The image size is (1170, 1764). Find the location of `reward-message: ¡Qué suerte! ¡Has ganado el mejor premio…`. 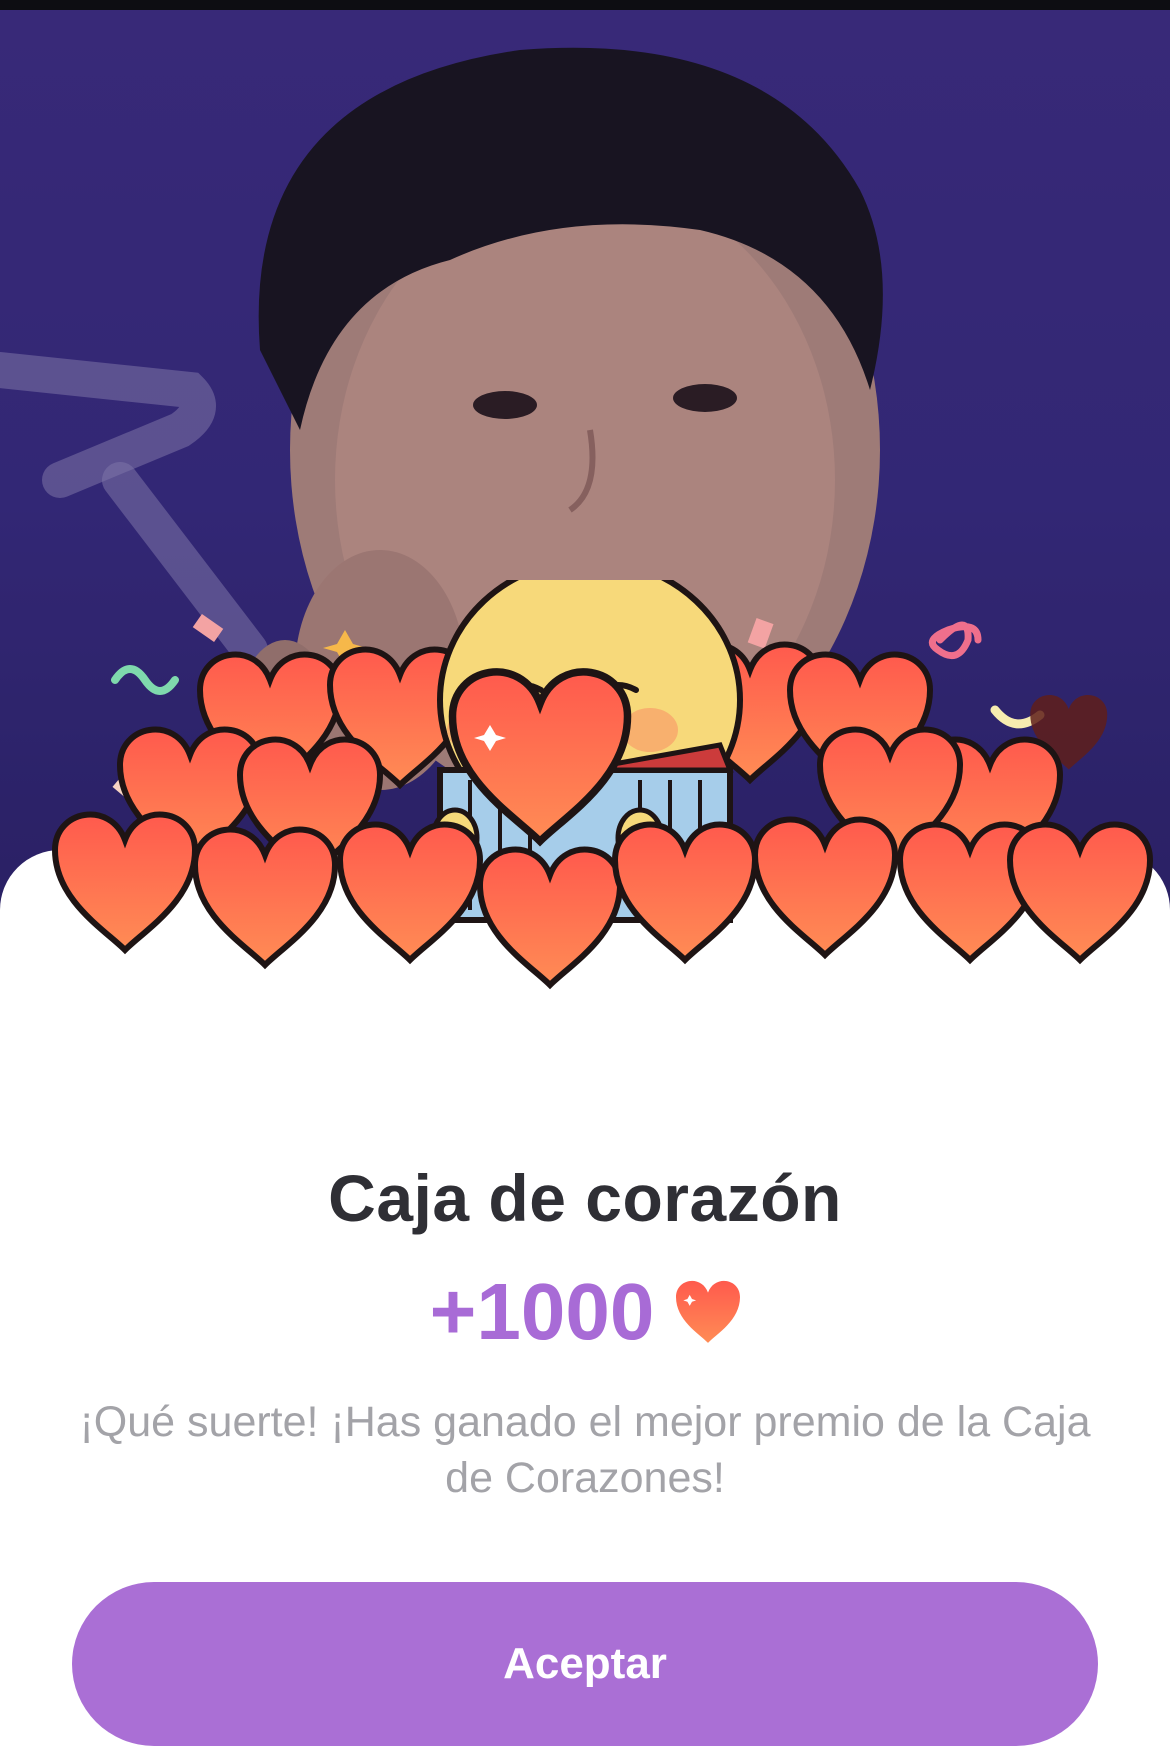

reward-message: ¡Qué suerte! ¡Has ganado el mejor premio… is located at coordinates (585, 1450).